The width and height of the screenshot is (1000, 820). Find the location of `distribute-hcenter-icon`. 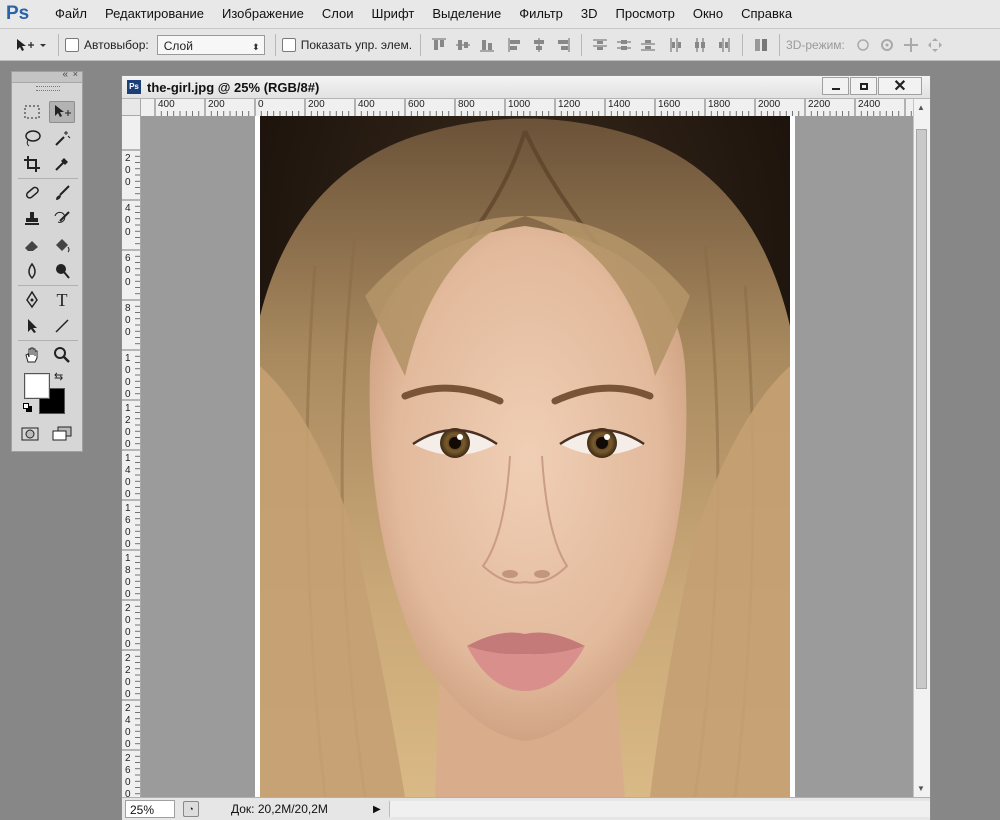

distribute-hcenter-icon is located at coordinates (700, 45).